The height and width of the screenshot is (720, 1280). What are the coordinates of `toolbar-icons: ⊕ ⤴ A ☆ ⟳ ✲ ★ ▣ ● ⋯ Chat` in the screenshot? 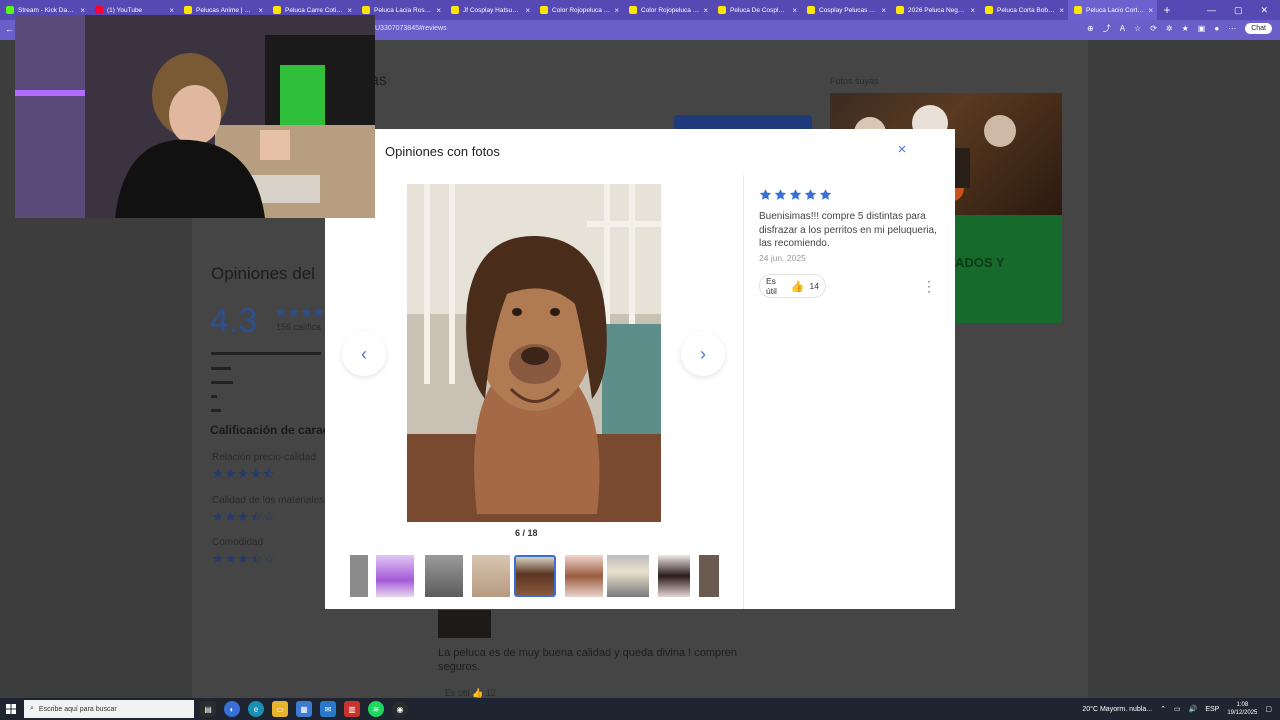 It's located at (1179, 28).